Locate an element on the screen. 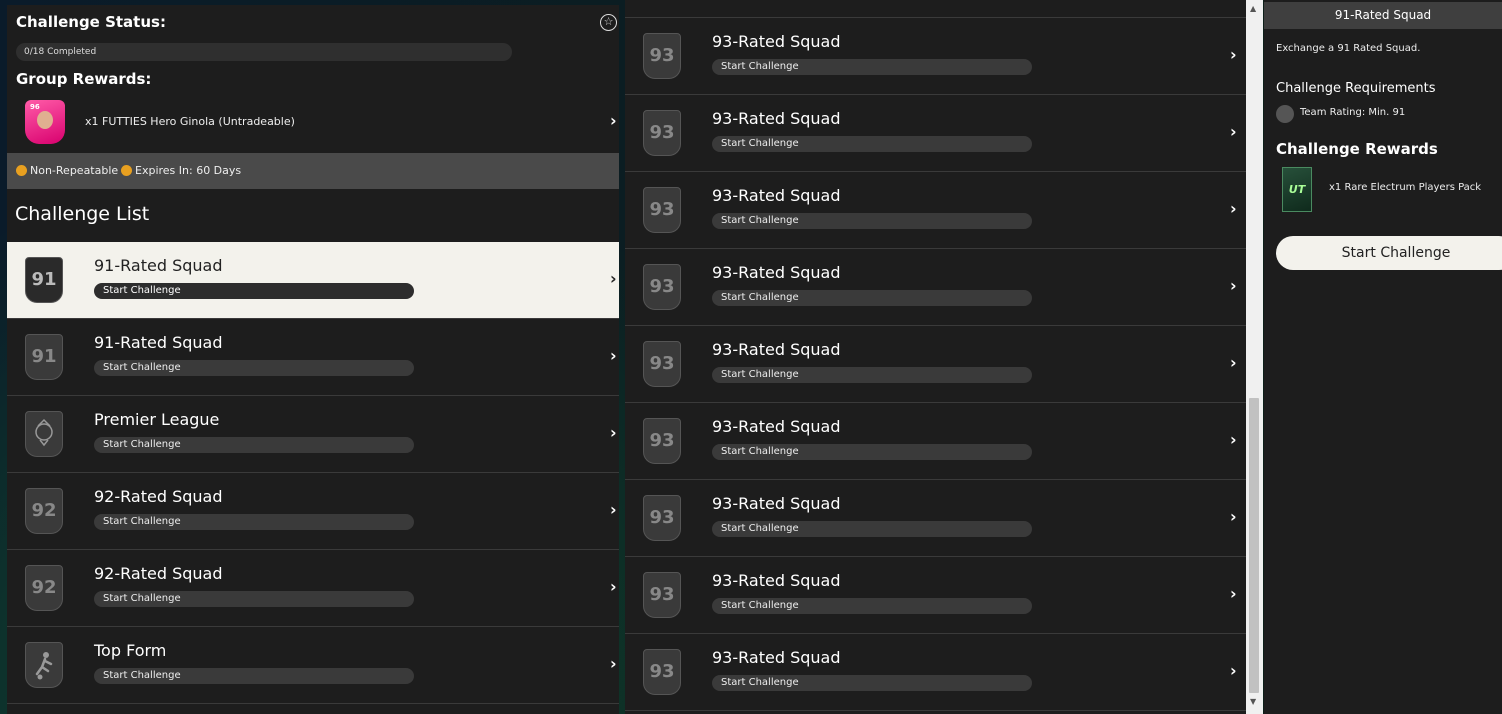 This screenshot has width=1502, height=714. challenge-row: Top Form Start Challenge › is located at coordinates (313, 665).